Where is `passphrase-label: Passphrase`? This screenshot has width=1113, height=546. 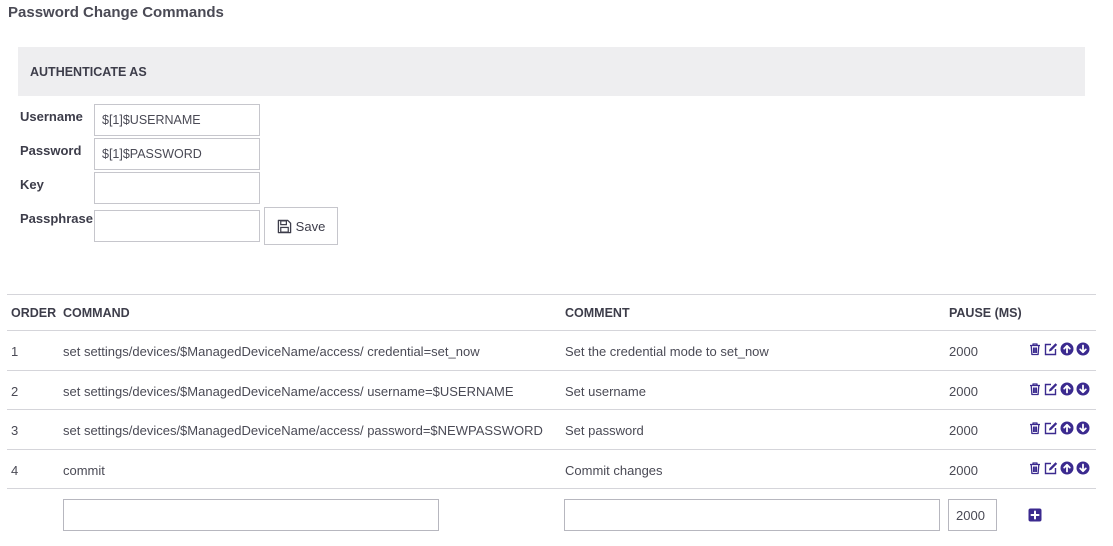 passphrase-label: Passphrase is located at coordinates (56, 218).